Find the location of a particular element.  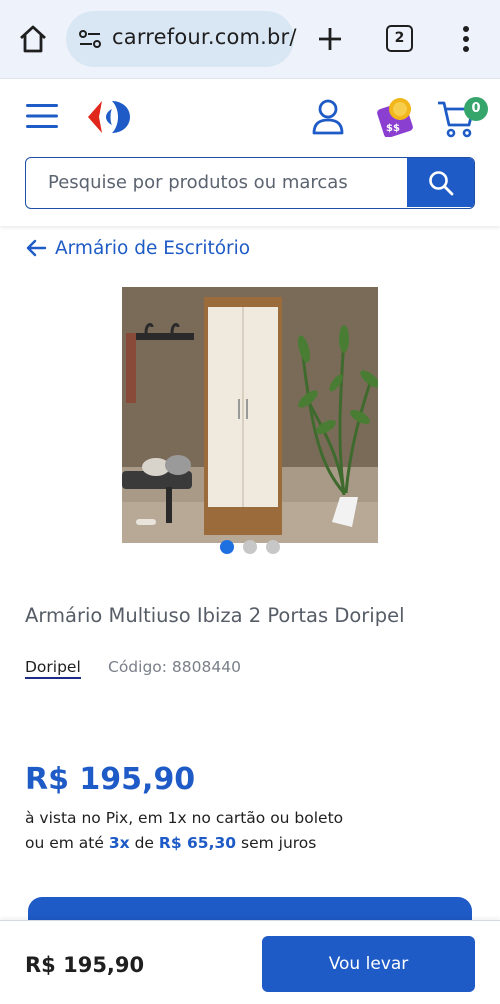

tab-switcher-button: 2 is located at coordinates (399, 38).